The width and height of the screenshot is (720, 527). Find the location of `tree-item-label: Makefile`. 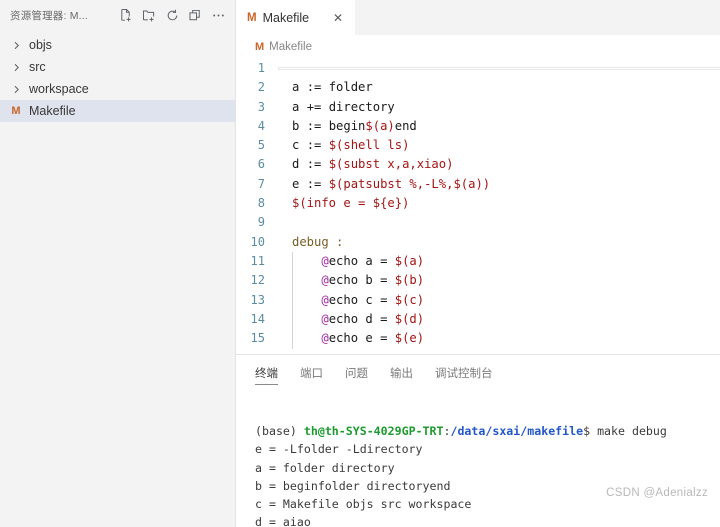

tree-item-label: Makefile is located at coordinates (52, 111).